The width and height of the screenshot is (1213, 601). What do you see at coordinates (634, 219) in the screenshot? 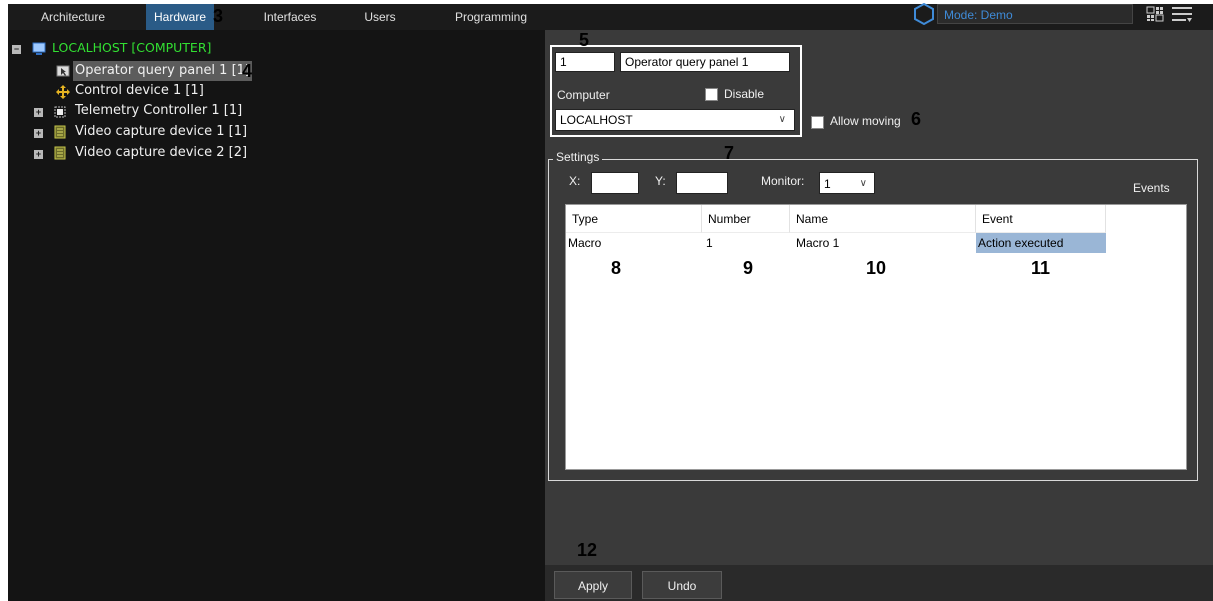
I see `column-header-type: Type` at bounding box center [634, 219].